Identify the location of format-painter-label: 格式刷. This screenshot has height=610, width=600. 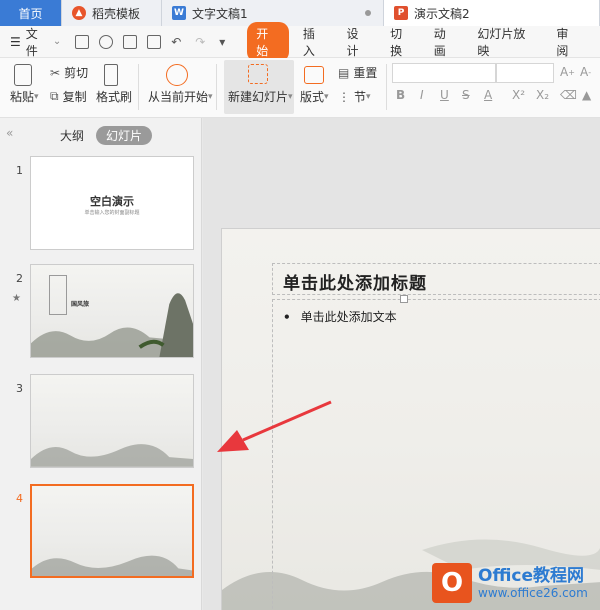
(114, 97).